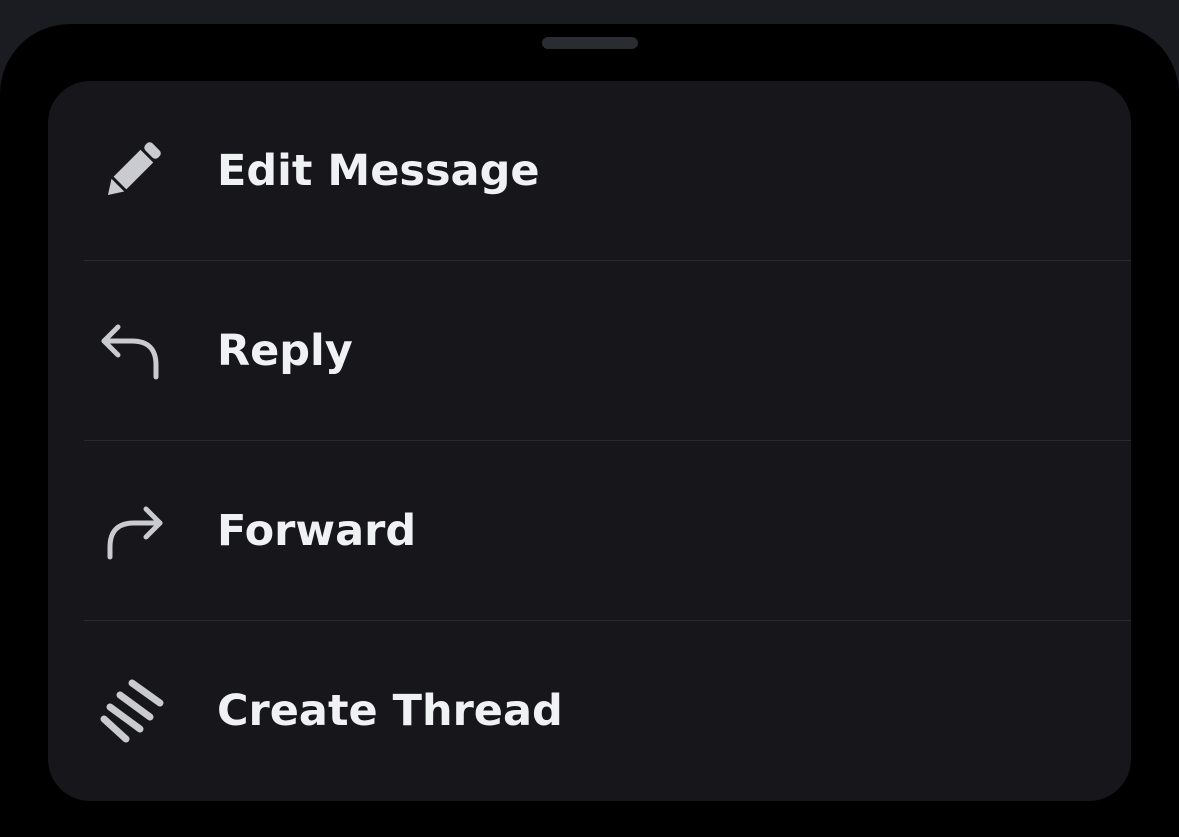  What do you see at coordinates (390, 711) in the screenshot?
I see `create-thread-label: Create Thread` at bounding box center [390, 711].